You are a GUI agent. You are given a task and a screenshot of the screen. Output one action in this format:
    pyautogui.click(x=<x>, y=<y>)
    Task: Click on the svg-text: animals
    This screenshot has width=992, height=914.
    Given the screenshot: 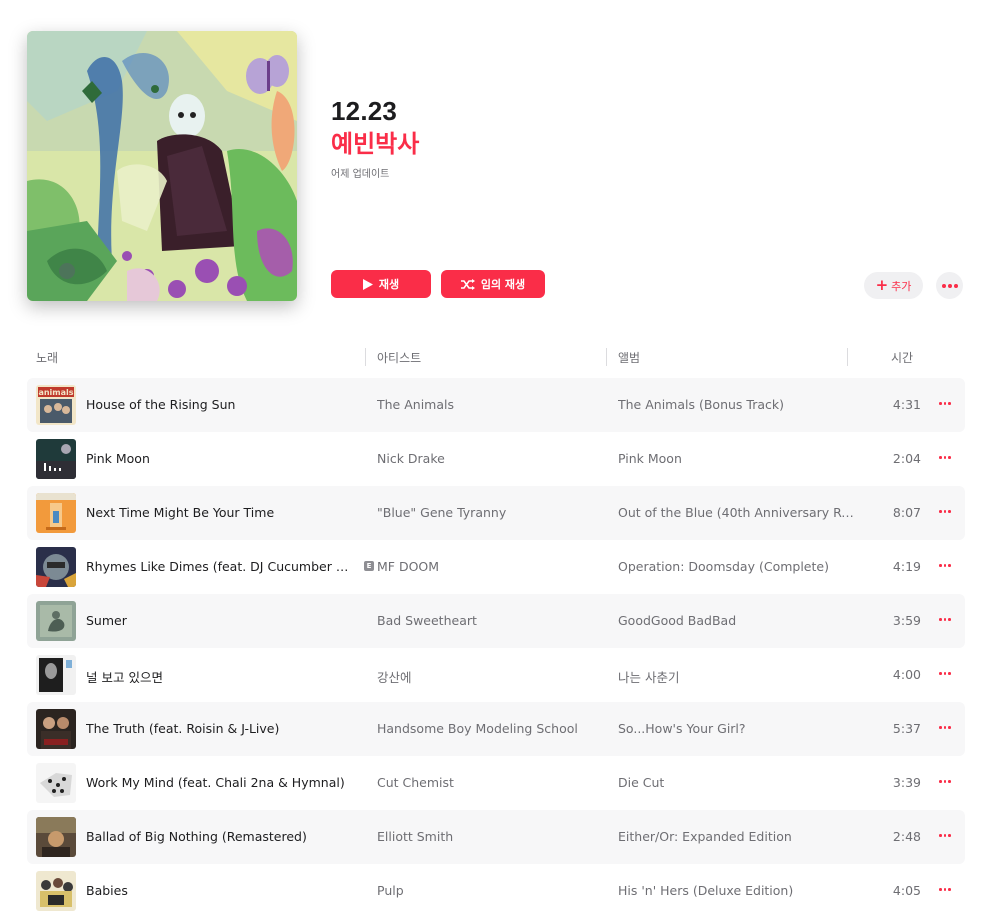 What is the action you would take?
    pyautogui.click(x=55, y=392)
    